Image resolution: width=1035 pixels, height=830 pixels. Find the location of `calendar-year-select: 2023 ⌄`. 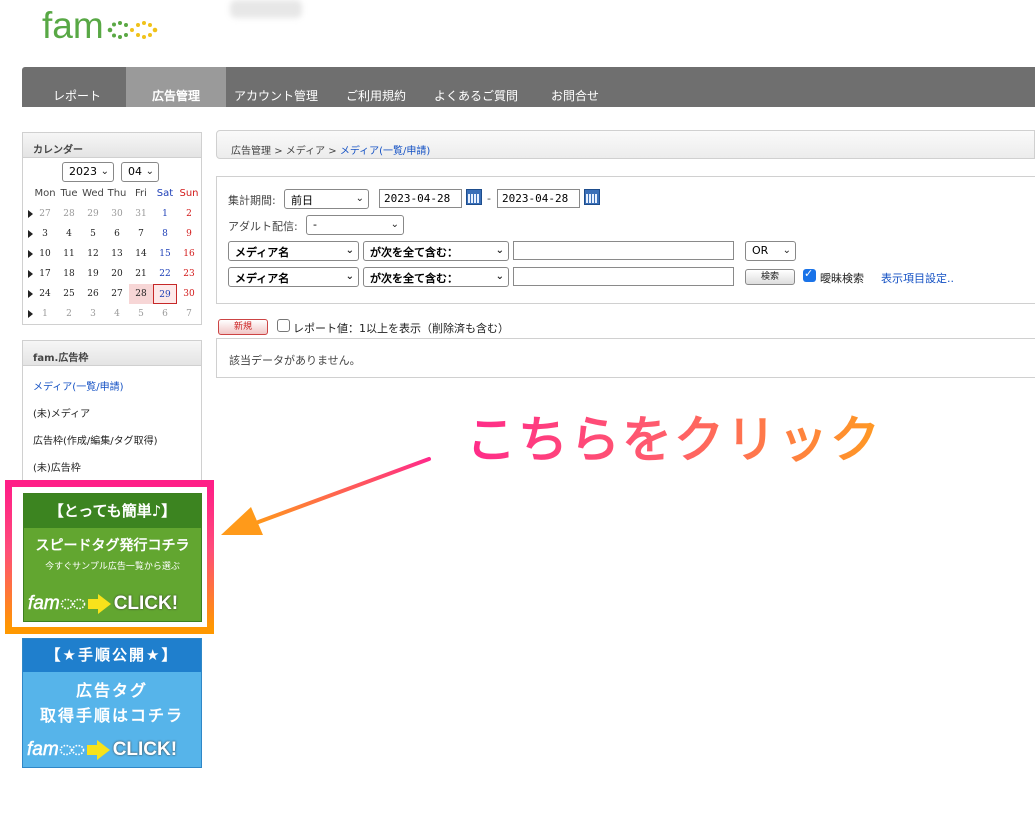

calendar-year-select: 2023 ⌄ is located at coordinates (88, 172).